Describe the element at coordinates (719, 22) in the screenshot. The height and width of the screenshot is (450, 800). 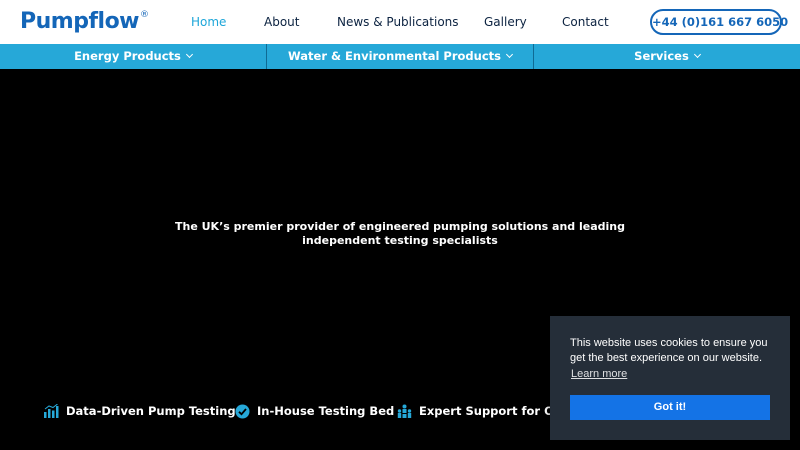
I see `phone-button: +44 (0)161 667 6050` at that location.